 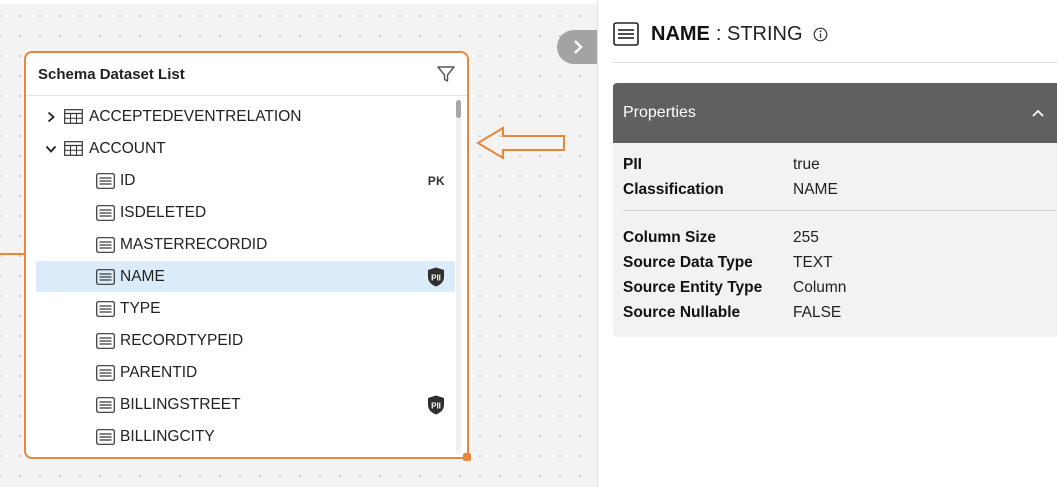 What do you see at coordinates (159, 372) in the screenshot?
I see `tree-row-label: PARENTID` at bounding box center [159, 372].